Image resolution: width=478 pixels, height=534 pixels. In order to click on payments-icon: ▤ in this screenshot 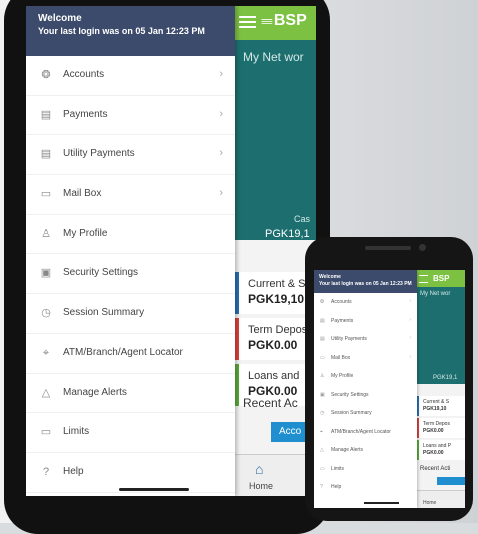, I will do `click(322, 320)`.